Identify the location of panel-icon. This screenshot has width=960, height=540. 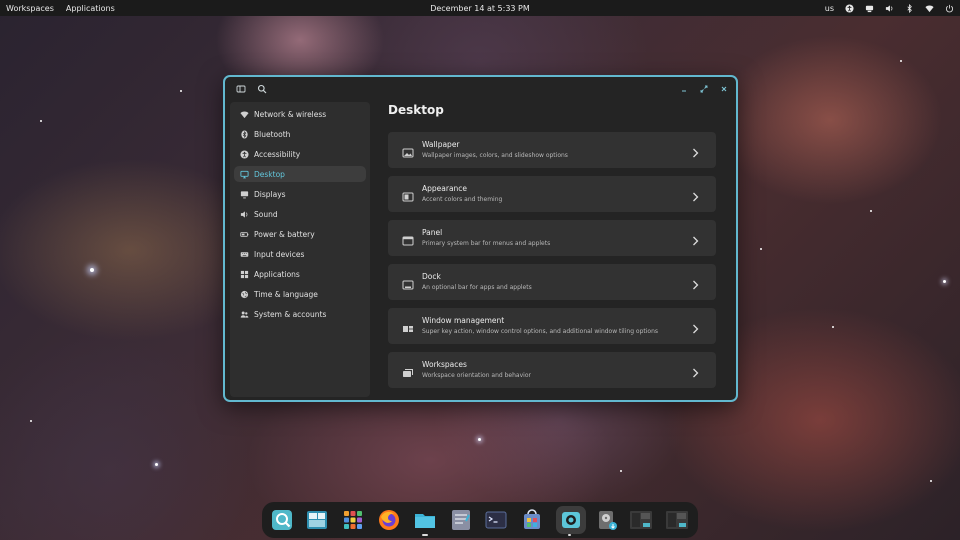
(408, 239).